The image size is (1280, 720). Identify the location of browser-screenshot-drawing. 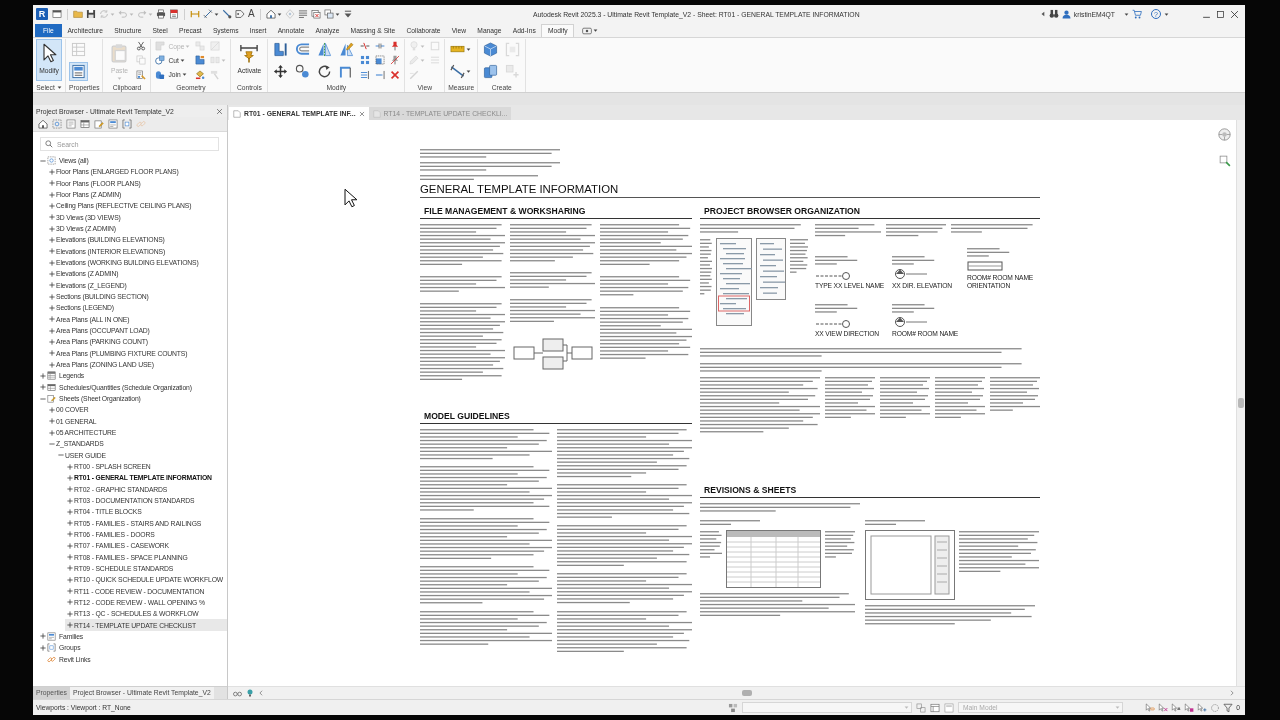
(771, 268).